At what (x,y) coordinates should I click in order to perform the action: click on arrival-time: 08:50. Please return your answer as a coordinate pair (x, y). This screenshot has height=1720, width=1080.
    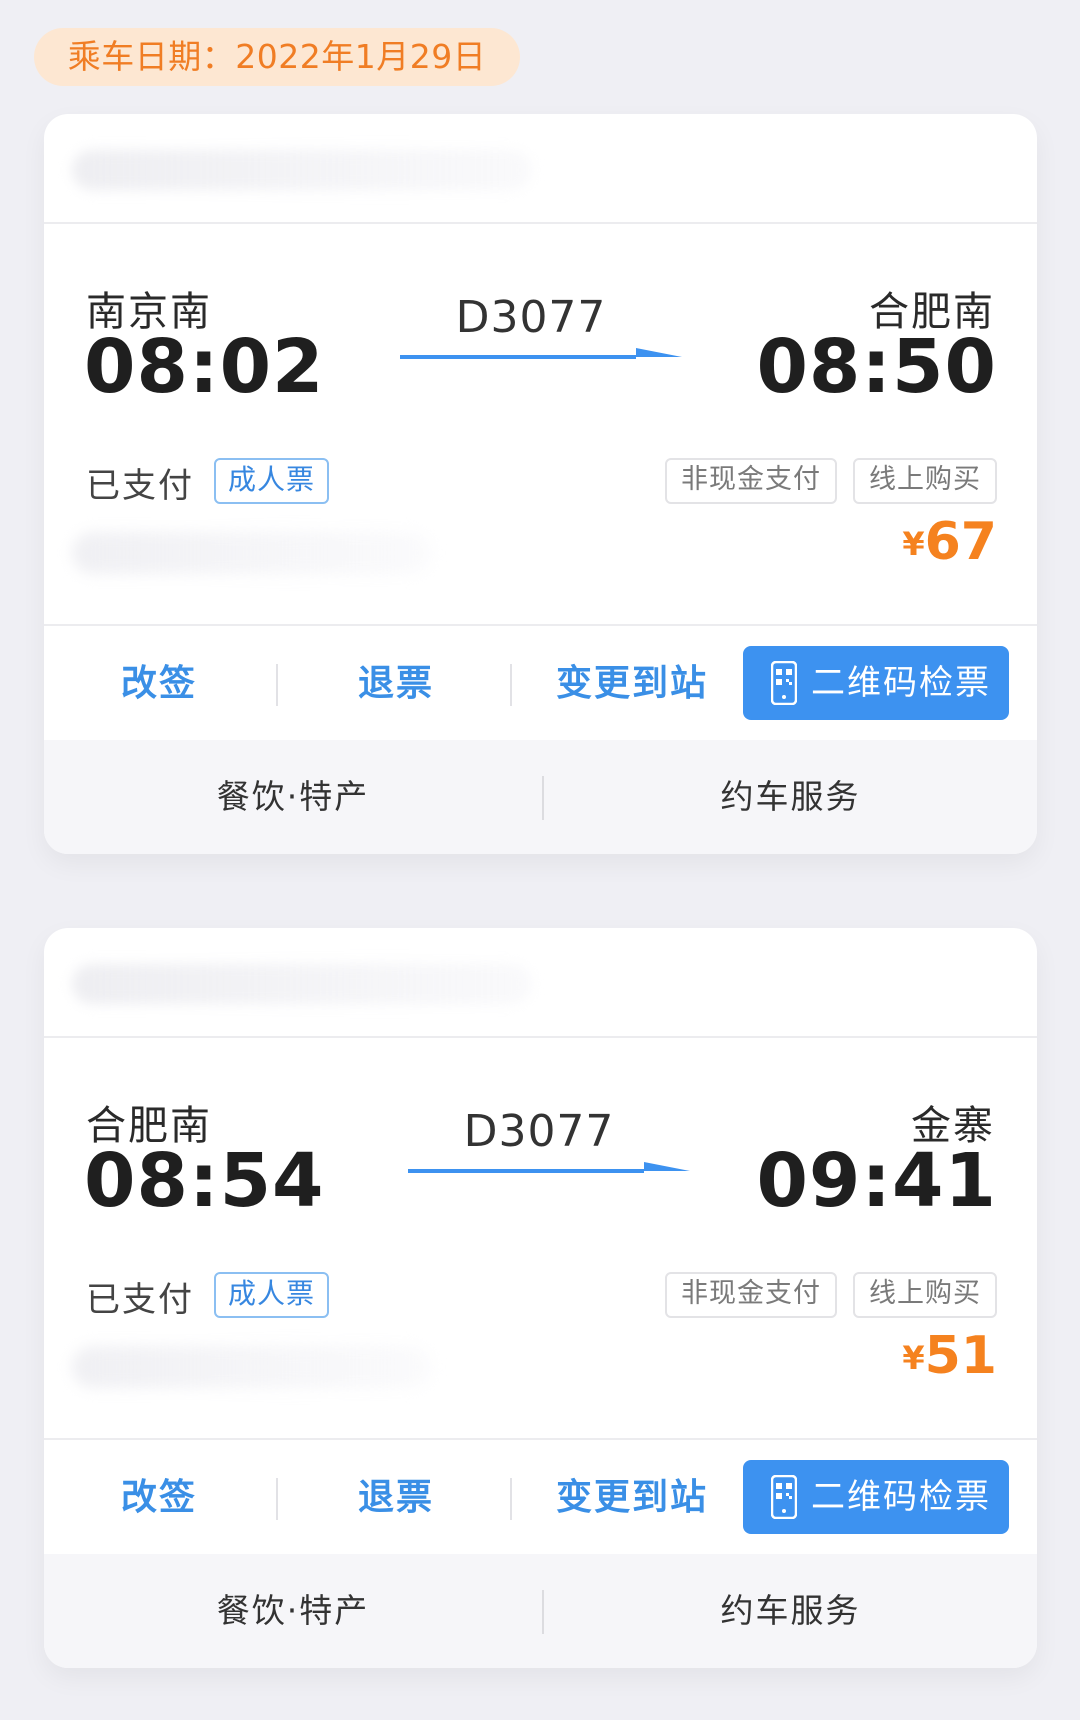
    Looking at the image, I should click on (876, 367).